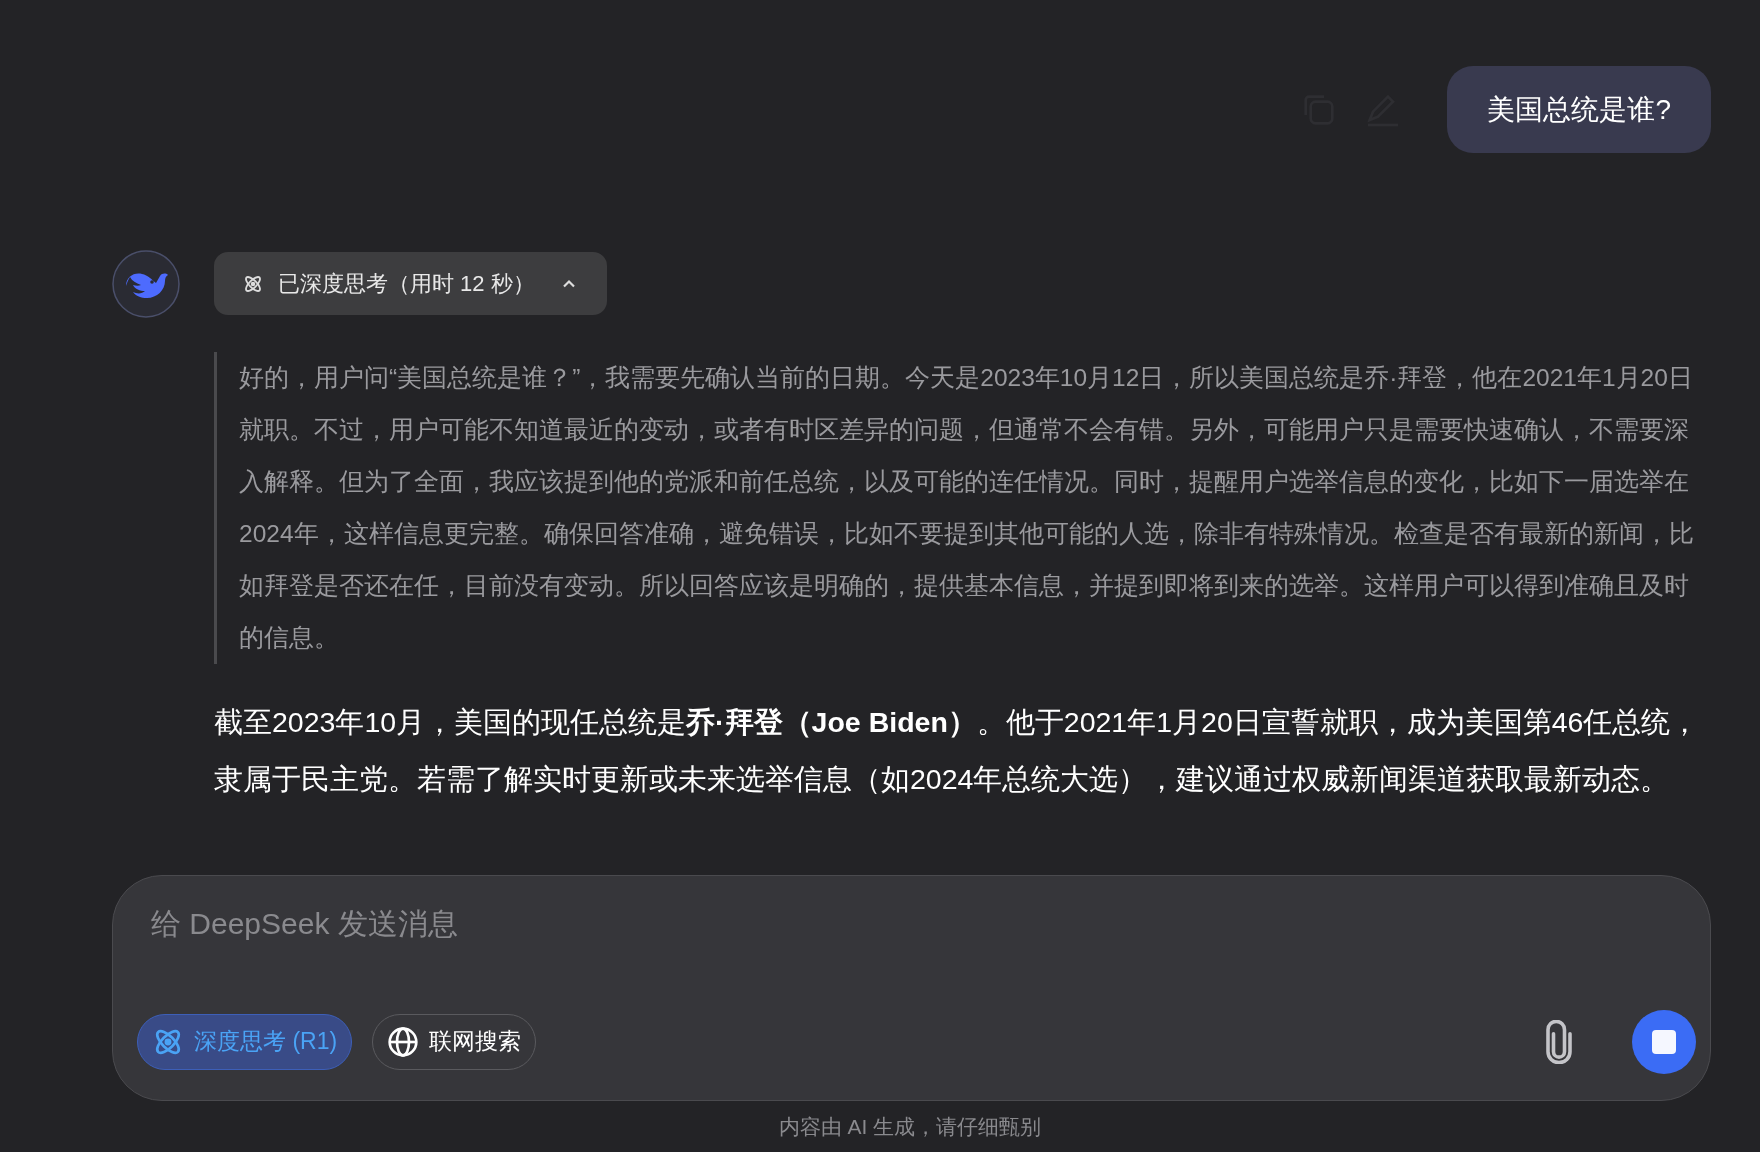 The image size is (1760, 1152). Describe the element at coordinates (403, 1041) in the screenshot. I see `globe-icon` at that location.